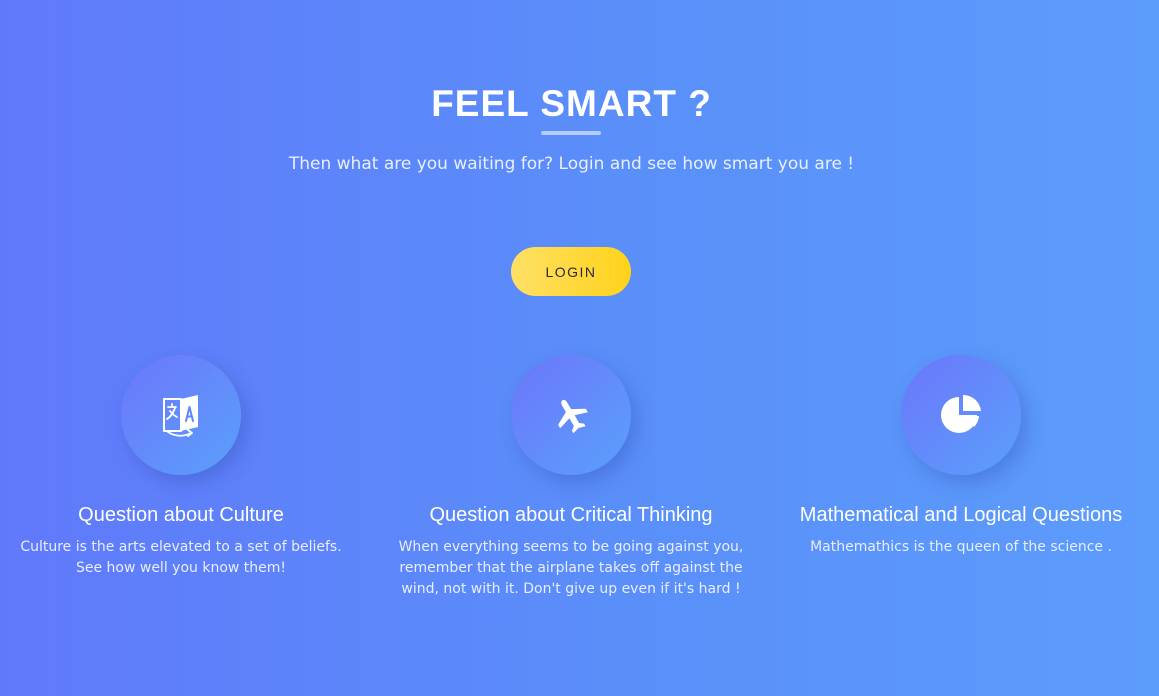 This screenshot has height=696, width=1159. I want to click on title-divider, so click(571, 133).